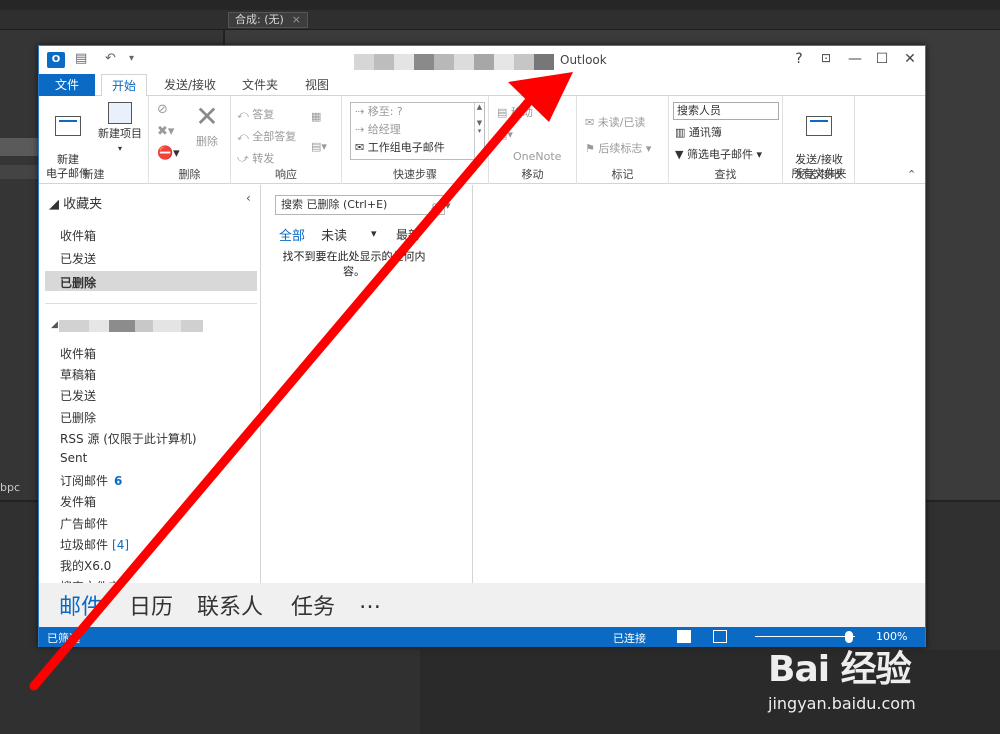  I want to click on filter-unread: 未读, so click(334, 234).